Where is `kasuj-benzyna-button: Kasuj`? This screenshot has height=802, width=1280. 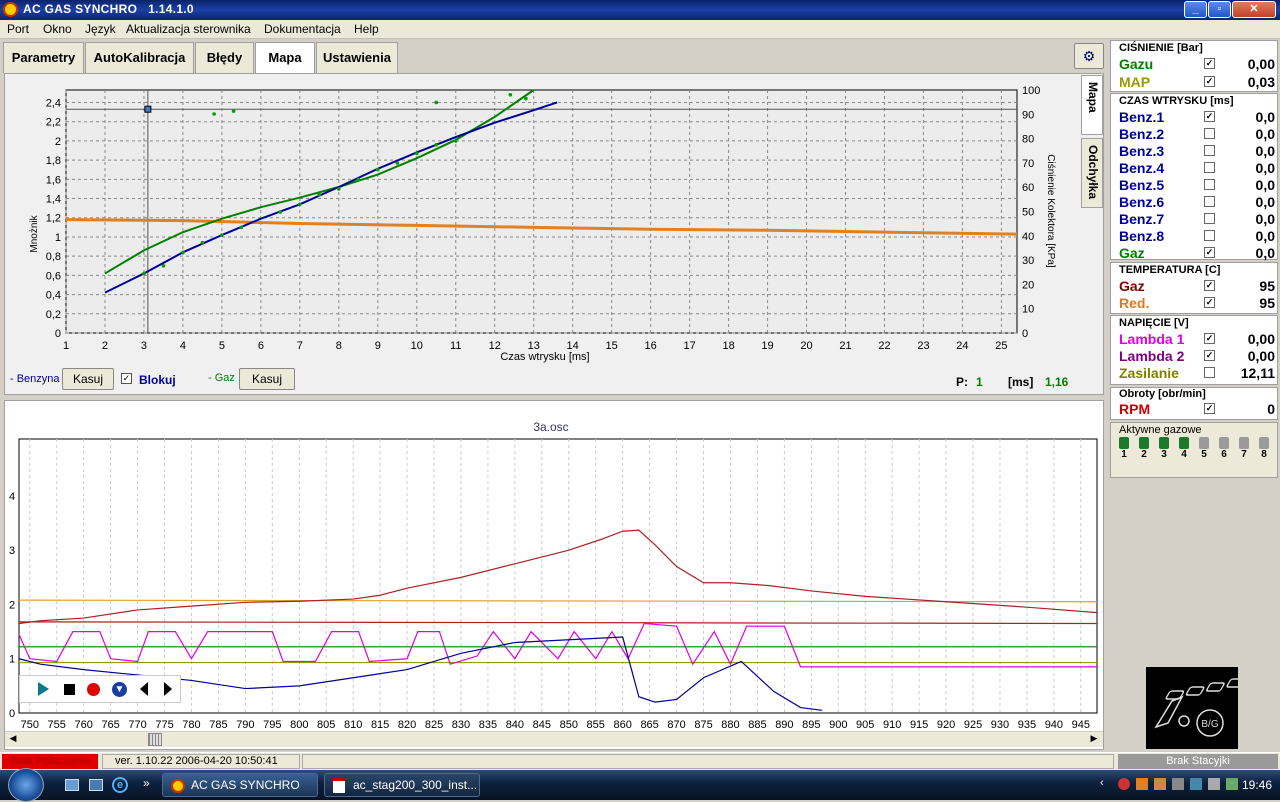 kasuj-benzyna-button: Kasuj is located at coordinates (88, 379).